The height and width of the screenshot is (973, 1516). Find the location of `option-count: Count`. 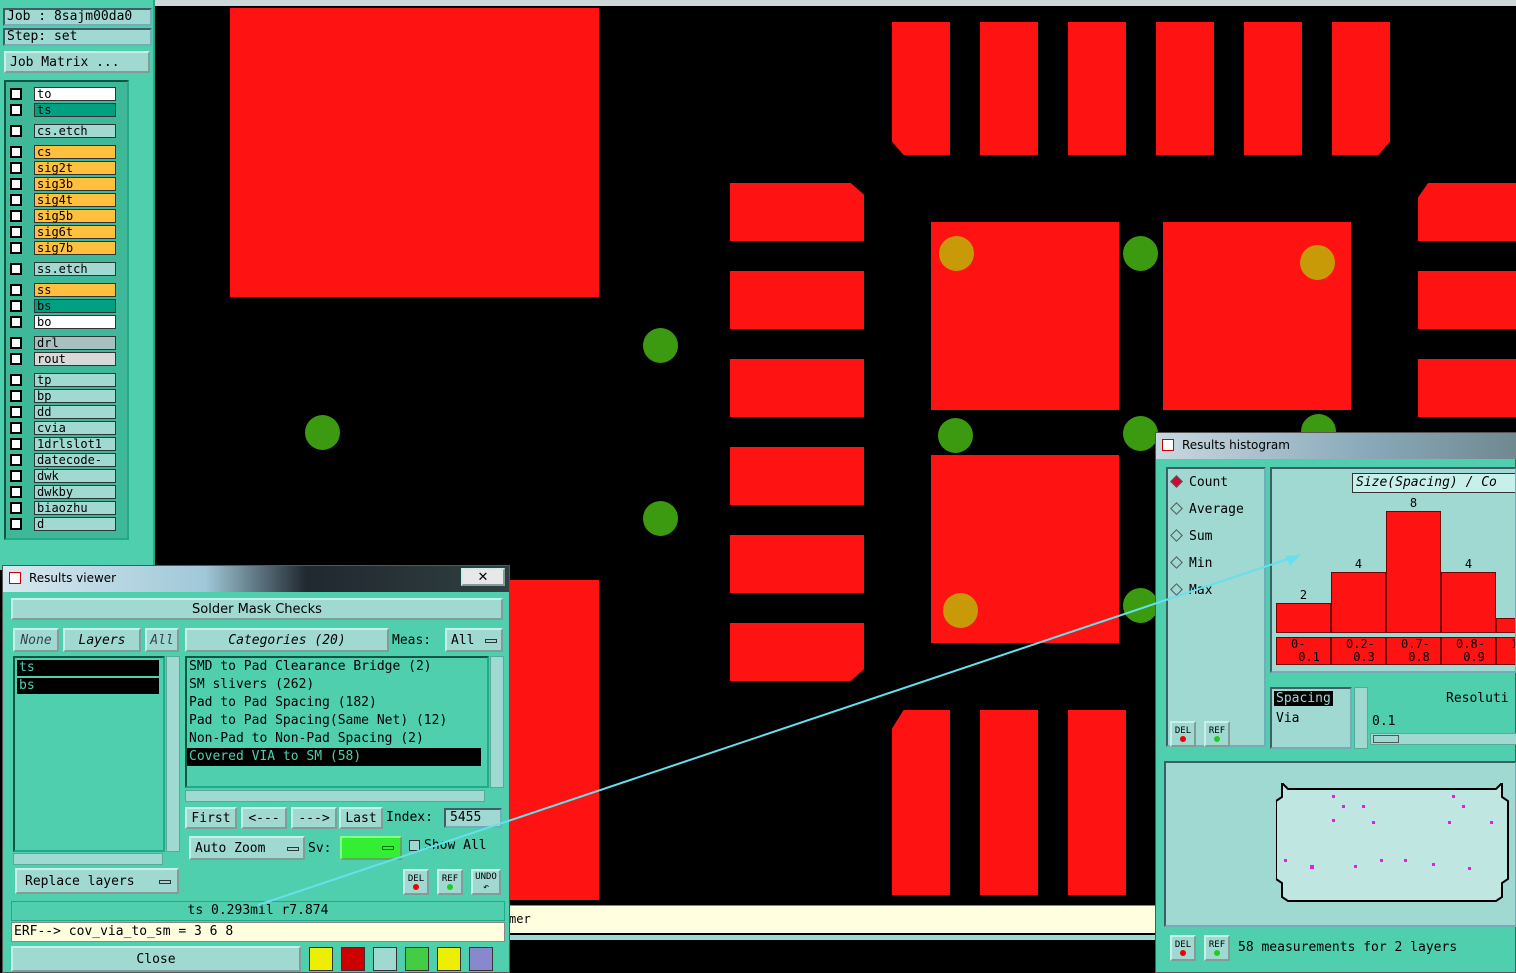

option-count: Count is located at coordinates (1199, 482).